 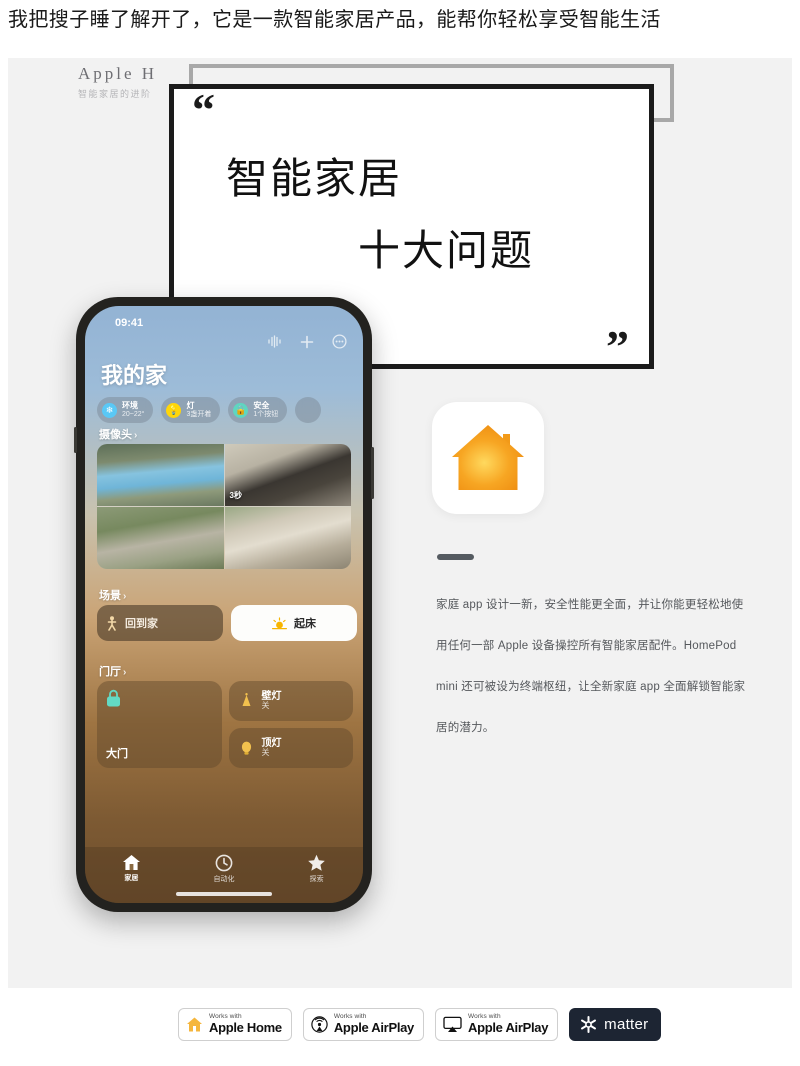 I want to click on home-name-title: 我的家, so click(x=134, y=375).